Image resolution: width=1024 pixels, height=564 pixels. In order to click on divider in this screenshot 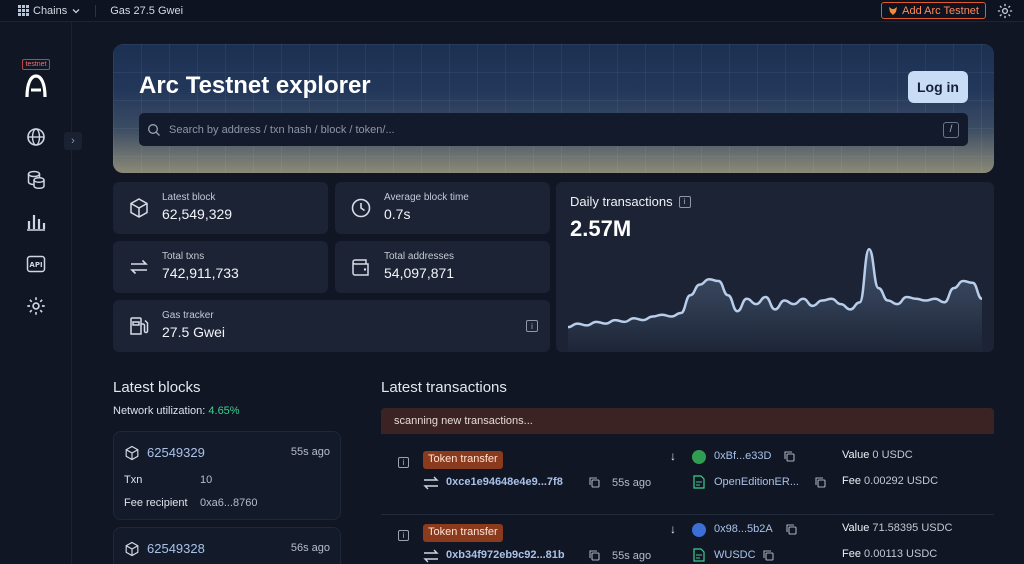, I will do `click(96, 10)`.